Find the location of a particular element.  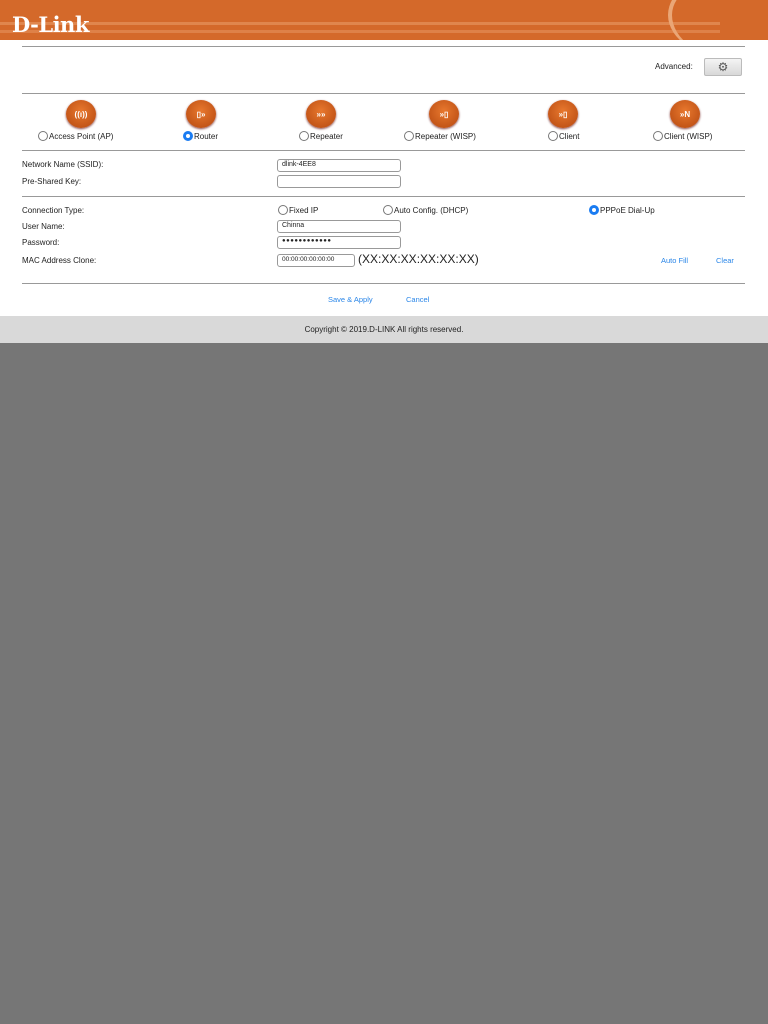

mode-client-radio: Client is located at coordinates (563, 136).